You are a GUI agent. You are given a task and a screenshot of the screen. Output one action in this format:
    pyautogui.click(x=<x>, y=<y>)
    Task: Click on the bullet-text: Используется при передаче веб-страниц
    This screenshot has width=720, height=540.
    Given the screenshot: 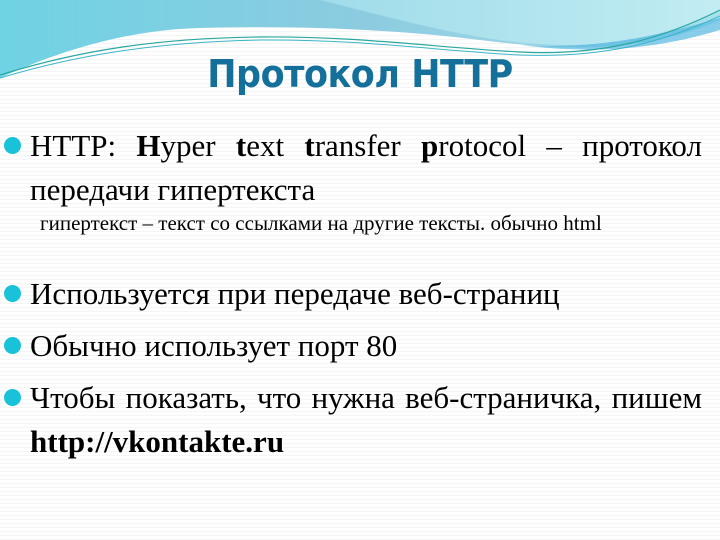 What is the action you would take?
    pyautogui.click(x=295, y=293)
    